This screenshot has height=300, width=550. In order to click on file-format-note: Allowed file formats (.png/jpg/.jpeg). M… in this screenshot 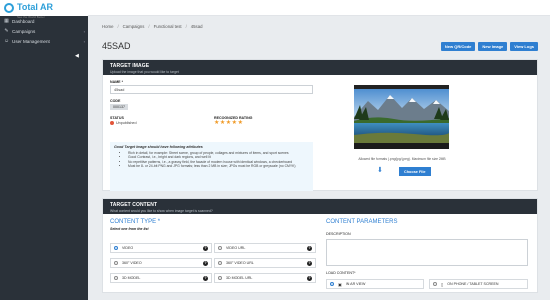, I will do `click(402, 159)`.